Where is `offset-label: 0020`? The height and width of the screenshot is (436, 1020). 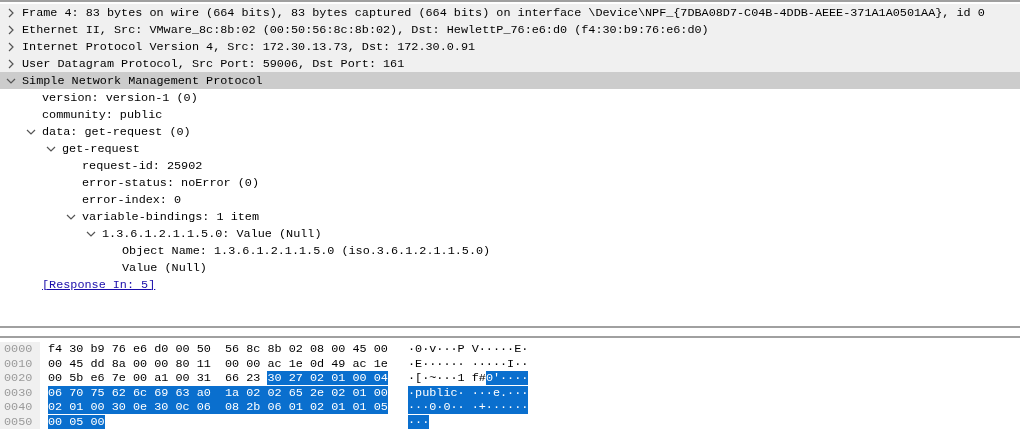 offset-label: 0020 is located at coordinates (20, 378).